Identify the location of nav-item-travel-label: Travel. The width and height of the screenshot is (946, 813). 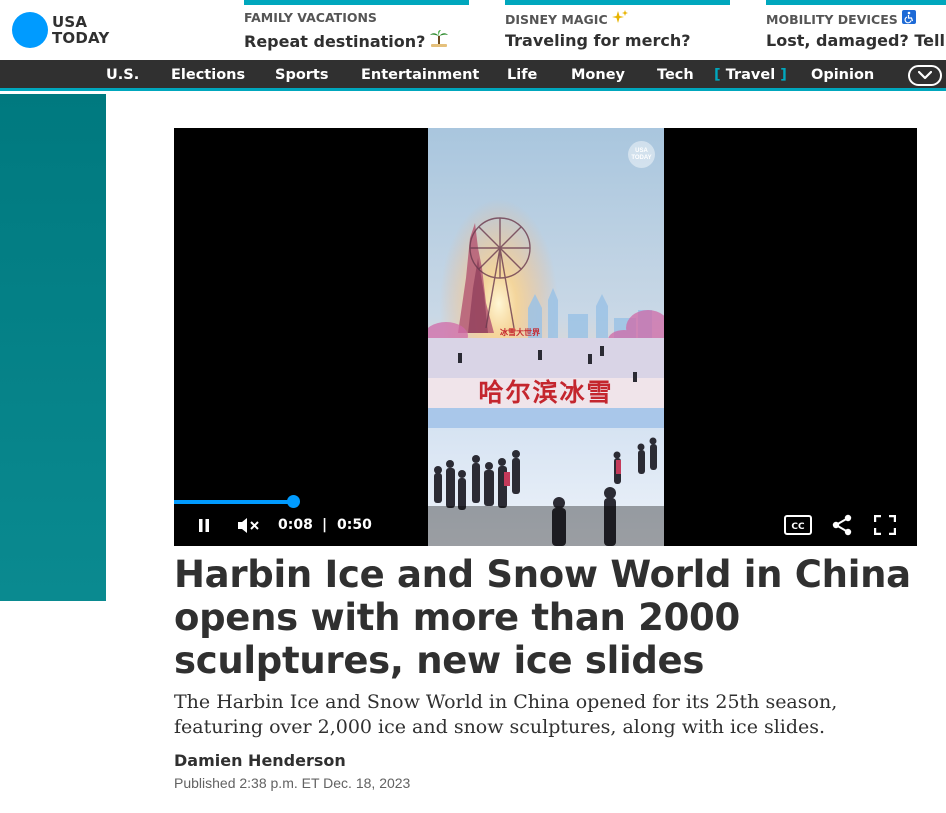
(750, 75).